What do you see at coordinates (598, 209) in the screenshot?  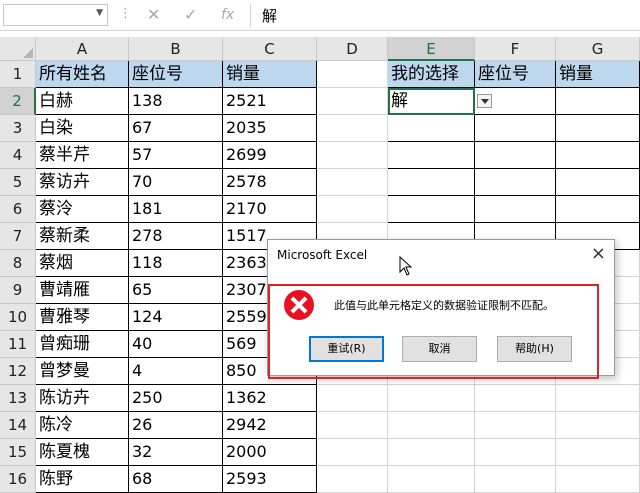 I see `cell-g6` at bounding box center [598, 209].